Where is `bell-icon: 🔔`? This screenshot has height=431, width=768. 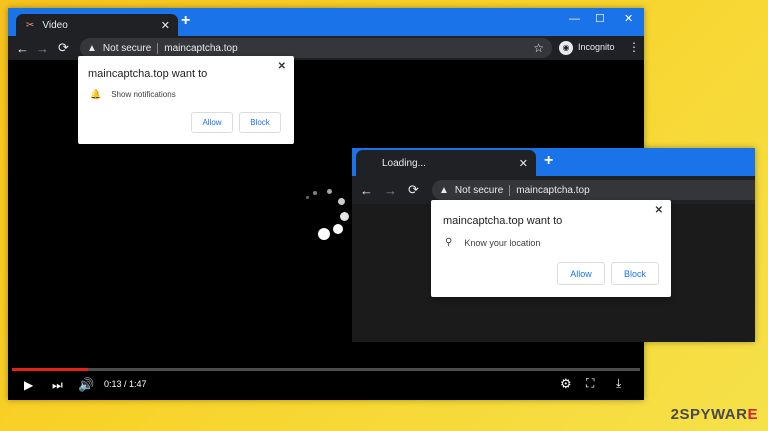
bell-icon: 🔔 is located at coordinates (96, 94).